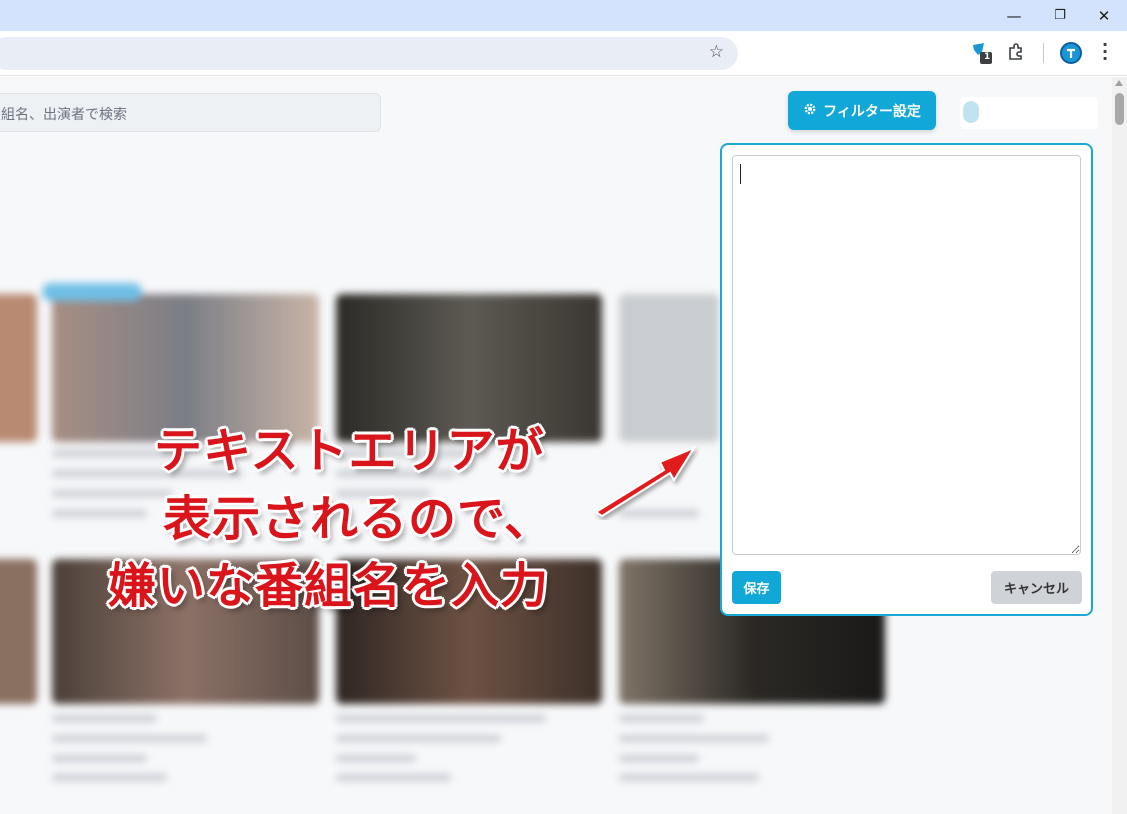  Describe the element at coordinates (756, 587) in the screenshot. I see `save-button: 保存` at that location.